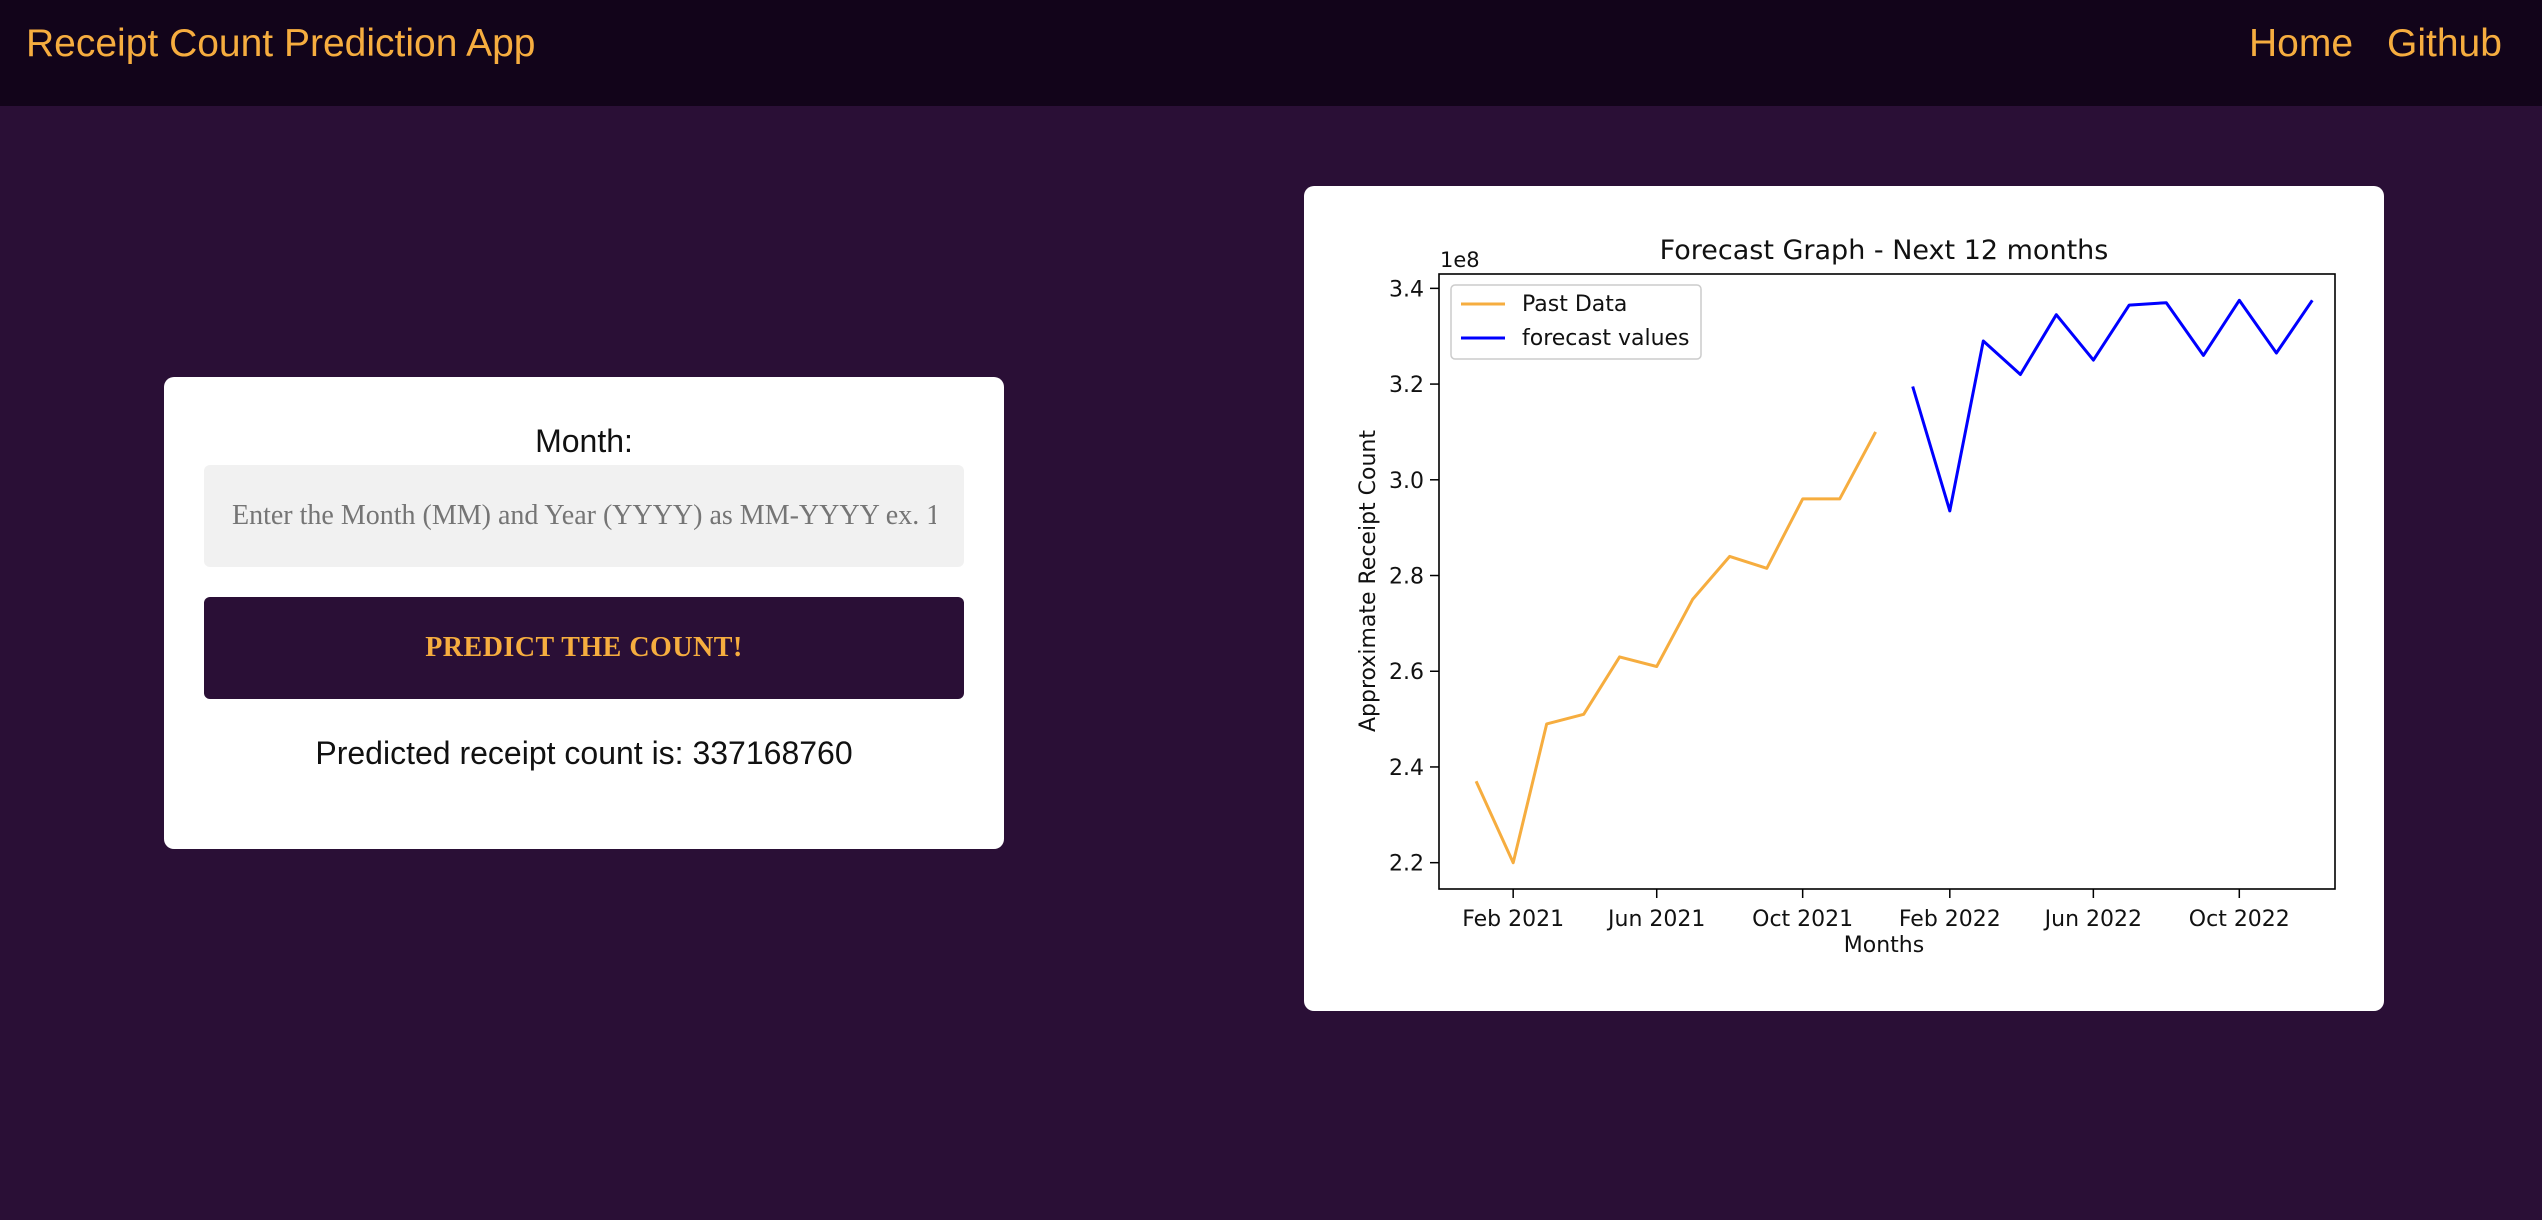 This screenshot has width=2542, height=1220. What do you see at coordinates (1406, 289) in the screenshot?
I see `y-tick-label: 3.4` at bounding box center [1406, 289].